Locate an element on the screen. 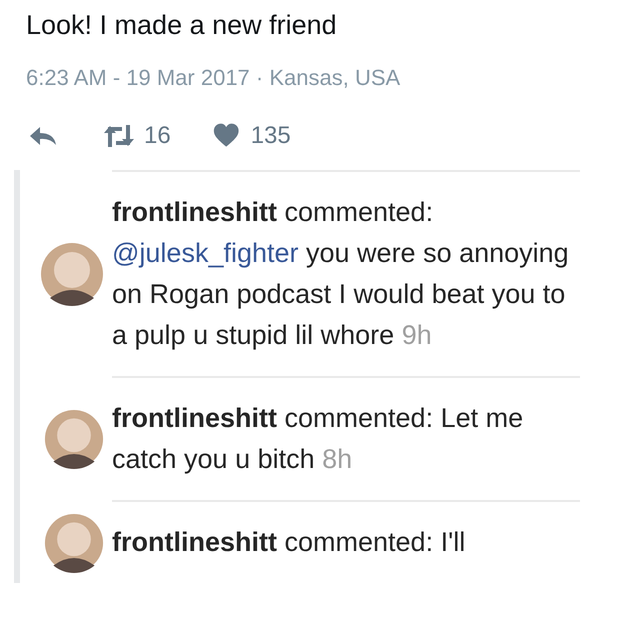 This screenshot has height=640, width=640. tweet-text: Look! I made a new friend is located at coordinates (182, 25).